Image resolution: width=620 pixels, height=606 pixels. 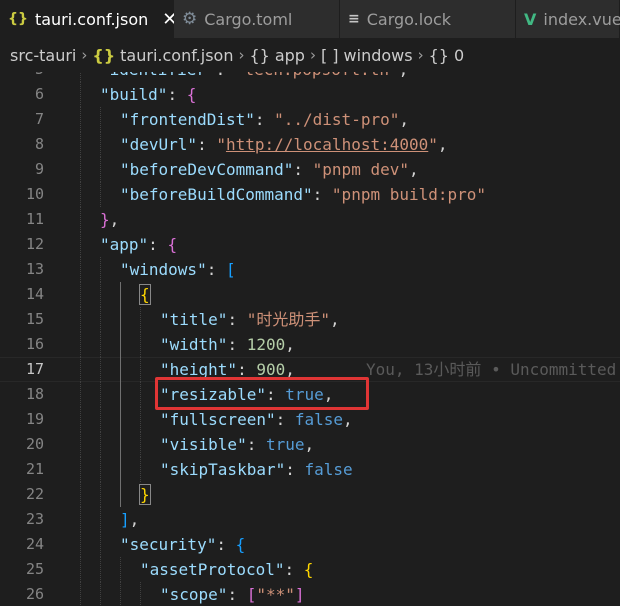 I want to click on line-number: 17, so click(x=34, y=369).